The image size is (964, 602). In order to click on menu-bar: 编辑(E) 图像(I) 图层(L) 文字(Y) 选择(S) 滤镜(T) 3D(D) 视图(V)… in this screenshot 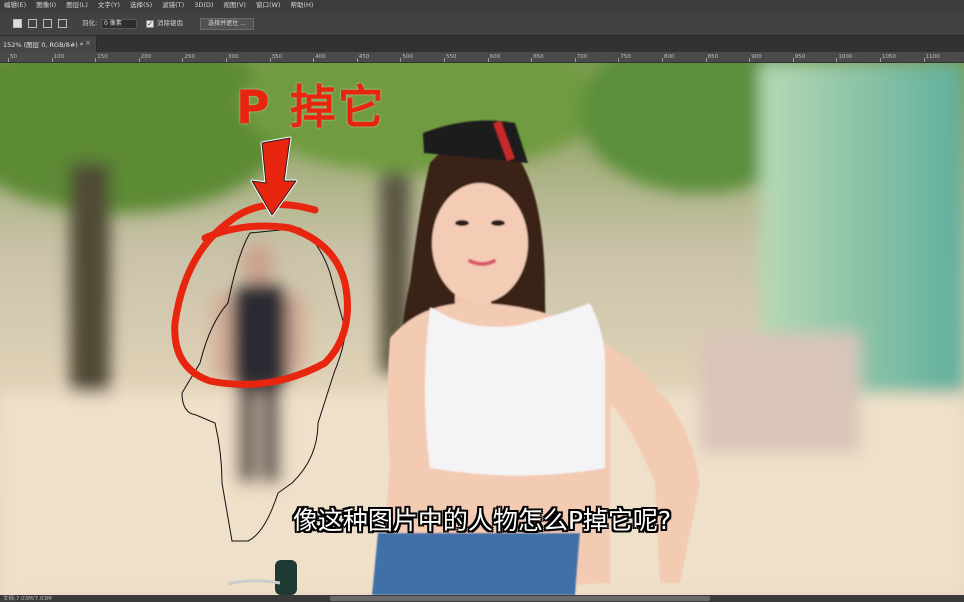, I will do `click(482, 5)`.